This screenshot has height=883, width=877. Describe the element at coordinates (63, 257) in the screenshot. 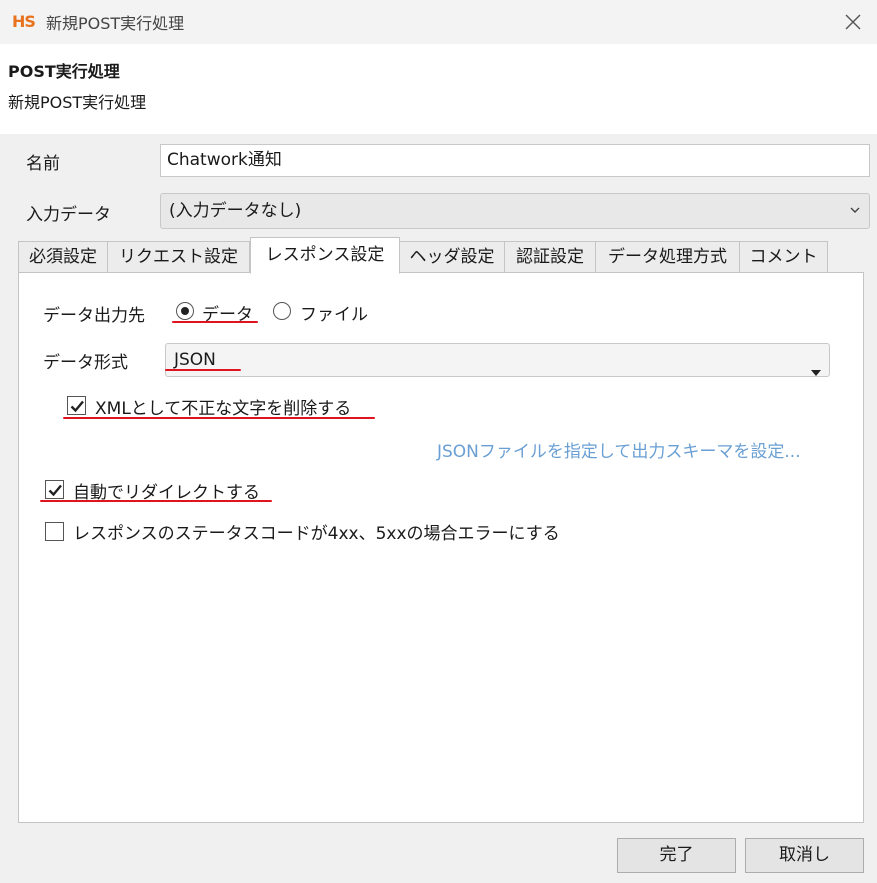

I see `tab-required-settings: 必須設定` at that location.